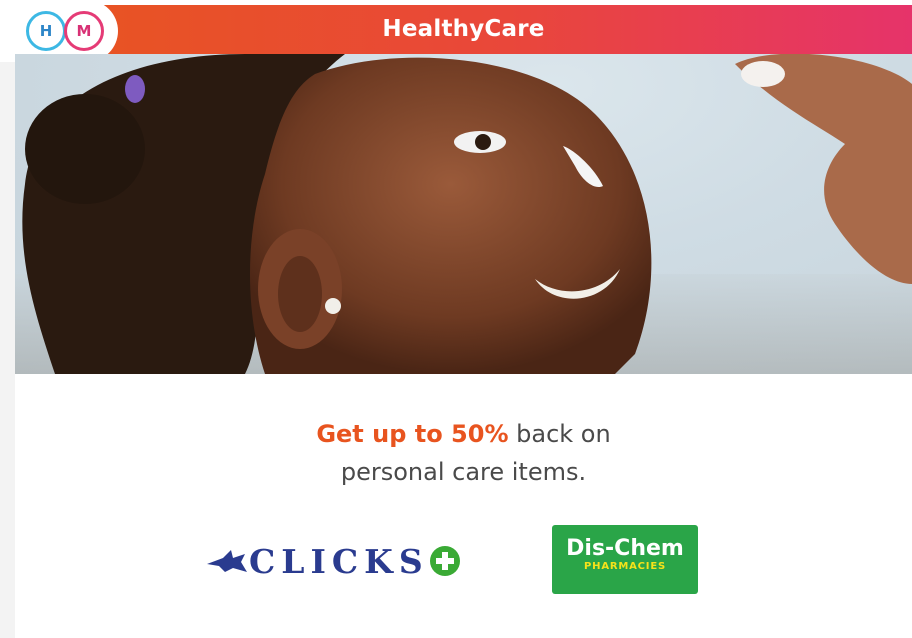 This screenshot has width=912, height=638. I want to click on promo-line-1: Get up to 50% back on, so click(463, 434).